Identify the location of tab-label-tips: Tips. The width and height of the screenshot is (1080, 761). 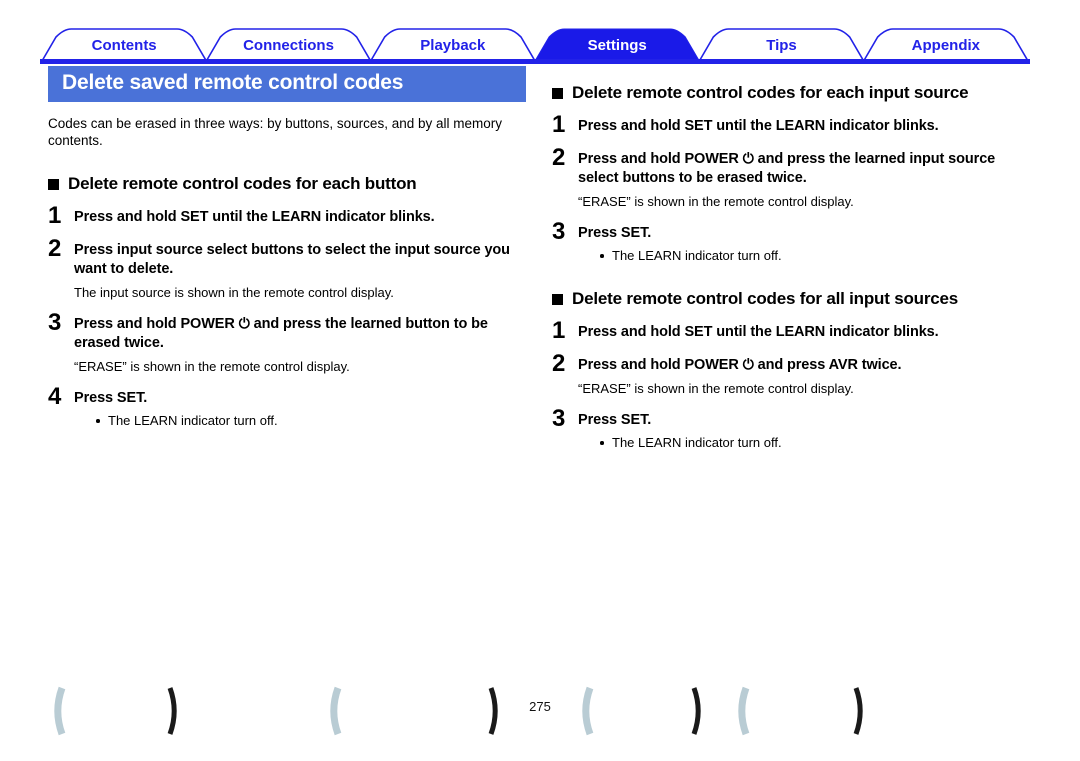
(781, 45).